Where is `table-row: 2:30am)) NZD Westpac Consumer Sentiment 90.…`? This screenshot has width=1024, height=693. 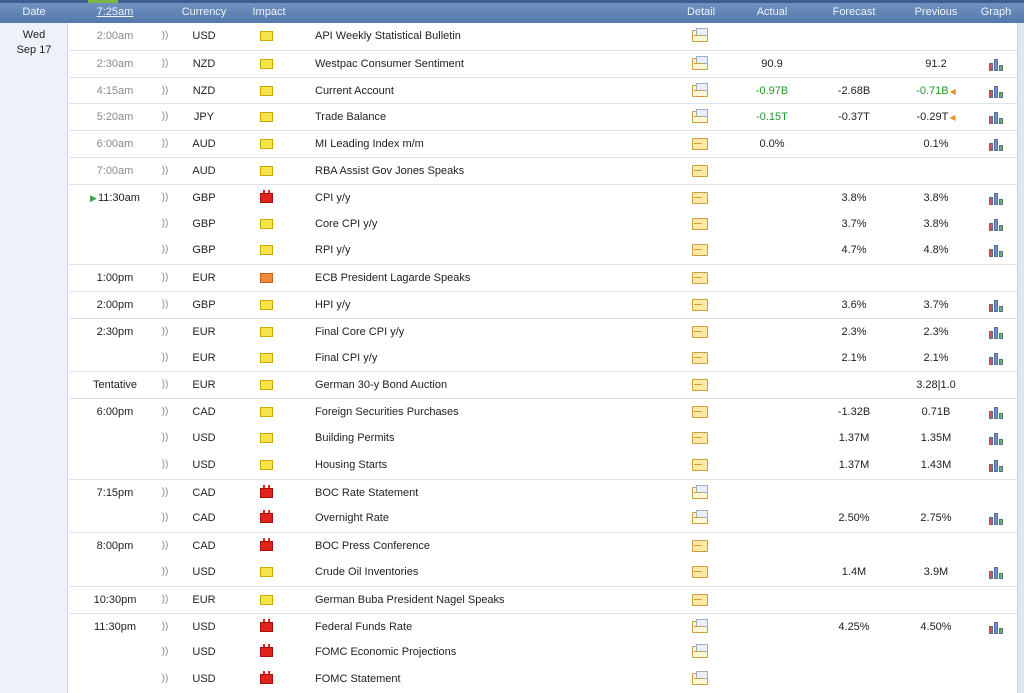
table-row: 2:30am)) NZD Westpac Consumer Sentiment 90.… is located at coordinates (543, 63).